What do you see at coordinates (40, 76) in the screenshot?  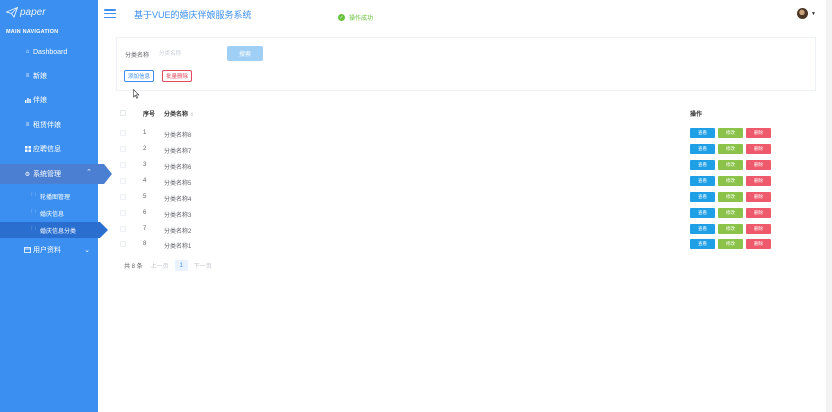 I see `sidebar-item-label: 新娘` at bounding box center [40, 76].